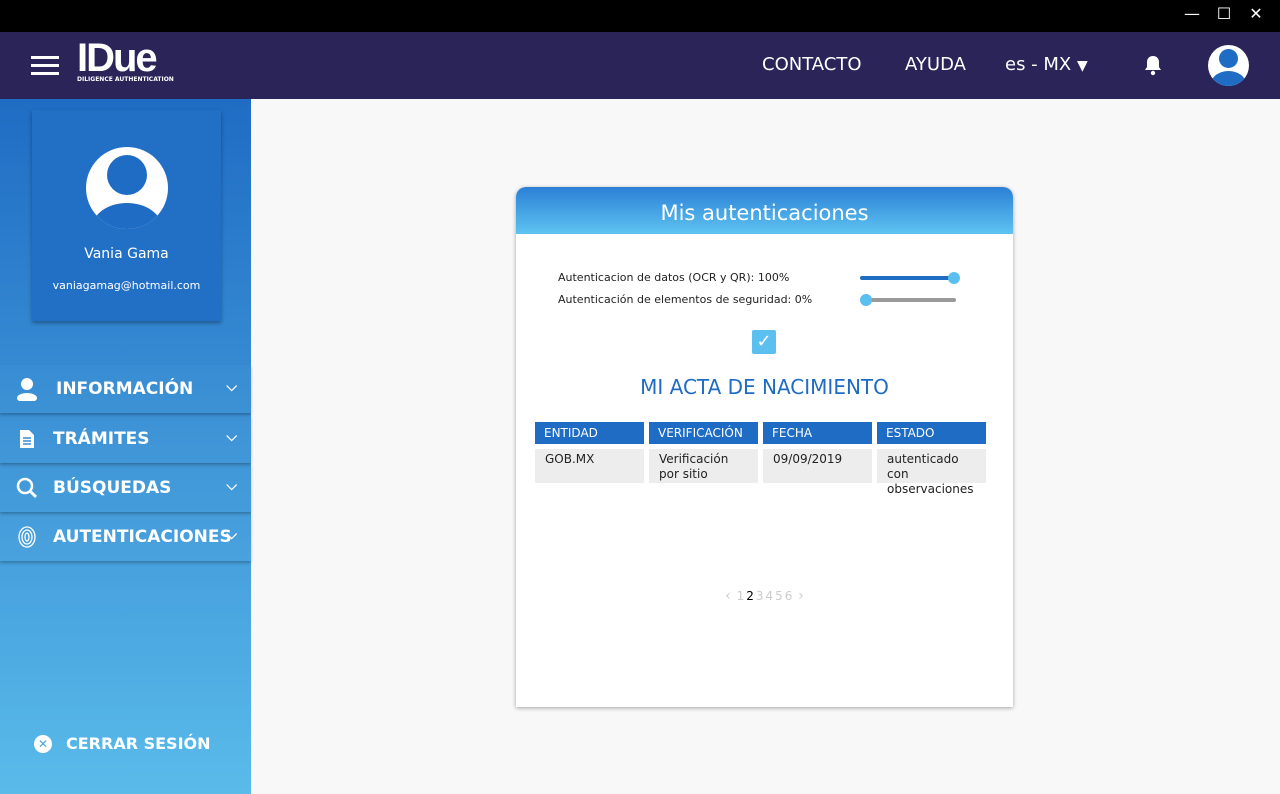 Image resolution: width=1280 pixels, height=794 pixels. I want to click on card-title: Mis autenticaciones, so click(764, 210).